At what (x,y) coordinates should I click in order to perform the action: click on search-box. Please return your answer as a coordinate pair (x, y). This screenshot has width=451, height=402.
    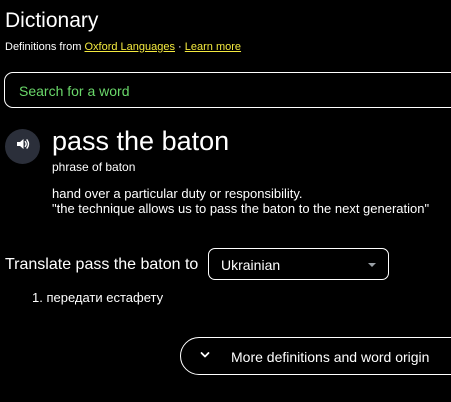
    Looking at the image, I should click on (227, 90).